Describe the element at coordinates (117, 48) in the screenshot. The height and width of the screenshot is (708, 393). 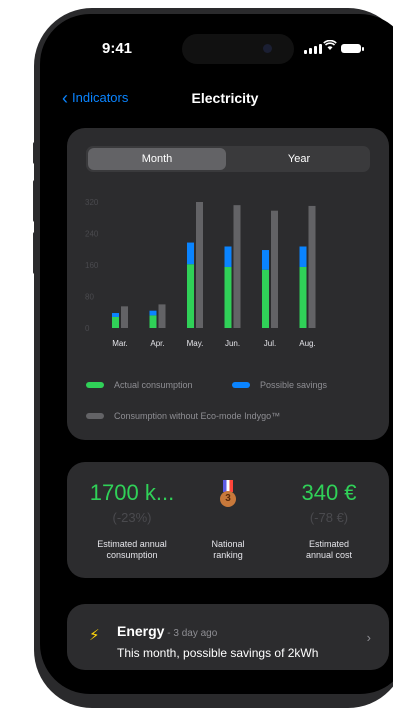
I see `status-time: 9:41` at that location.